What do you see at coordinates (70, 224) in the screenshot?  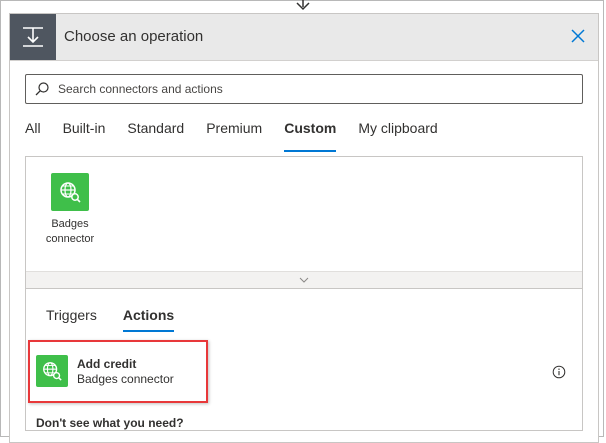 I see `connector-label-line1: Badges` at bounding box center [70, 224].